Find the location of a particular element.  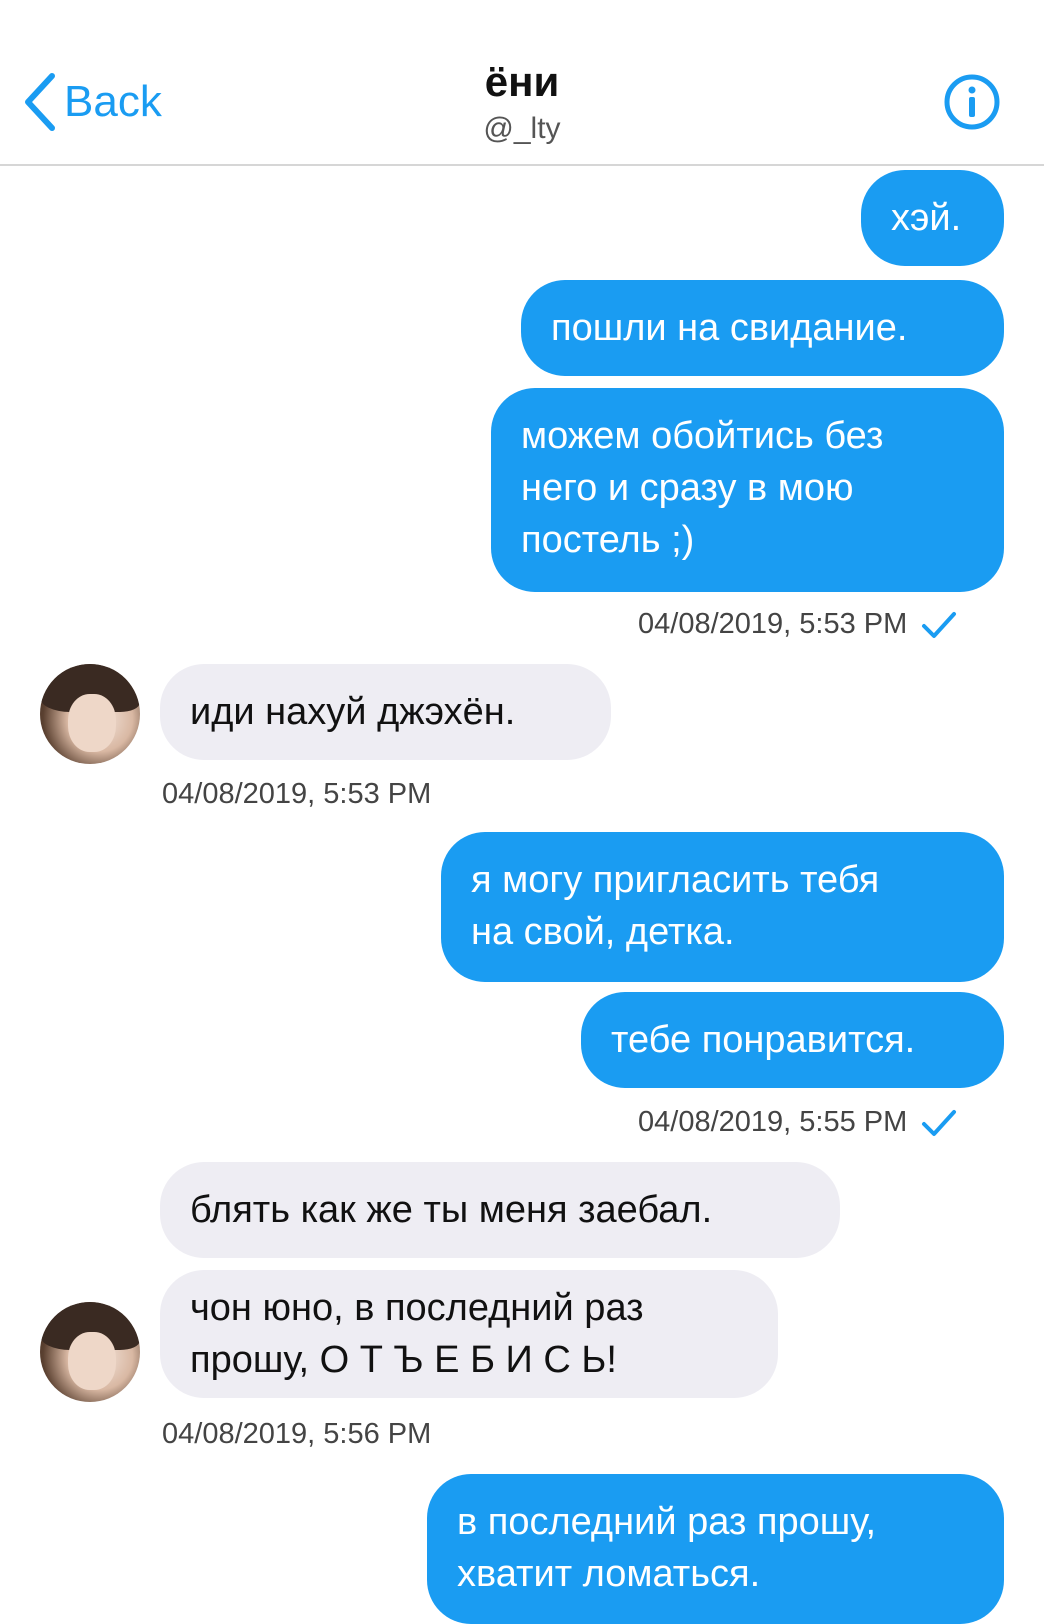

timestamp-text: 04/08/2019, 5:53 PM is located at coordinates (773, 624).